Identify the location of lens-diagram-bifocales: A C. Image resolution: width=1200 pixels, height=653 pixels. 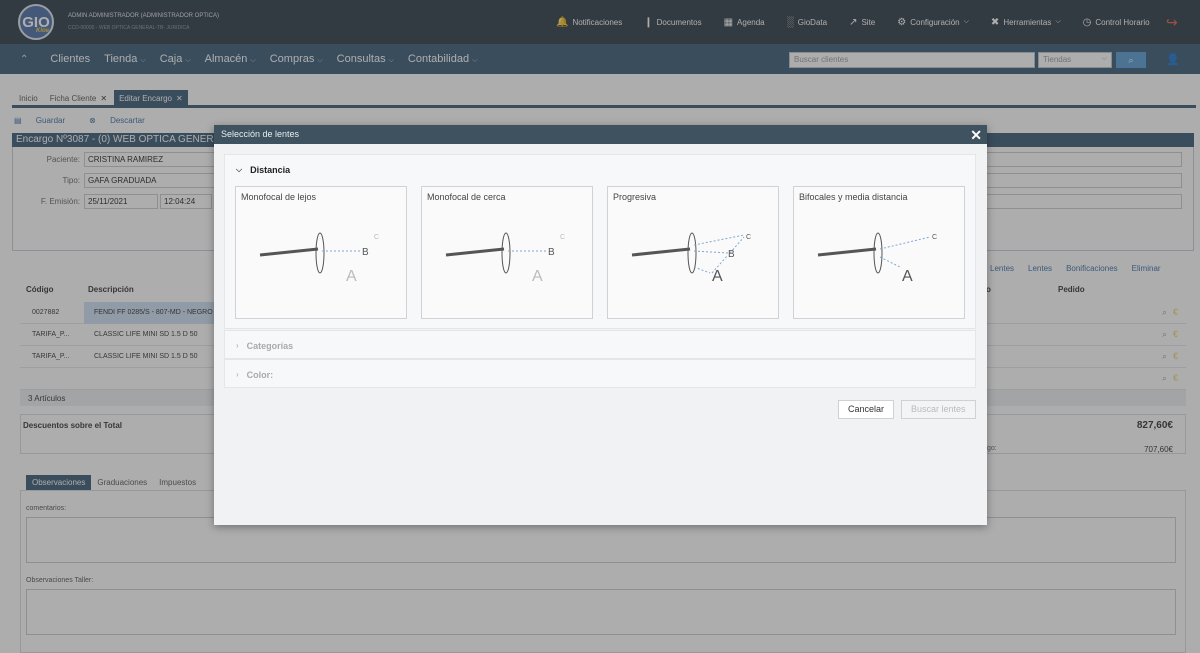
(877, 258).